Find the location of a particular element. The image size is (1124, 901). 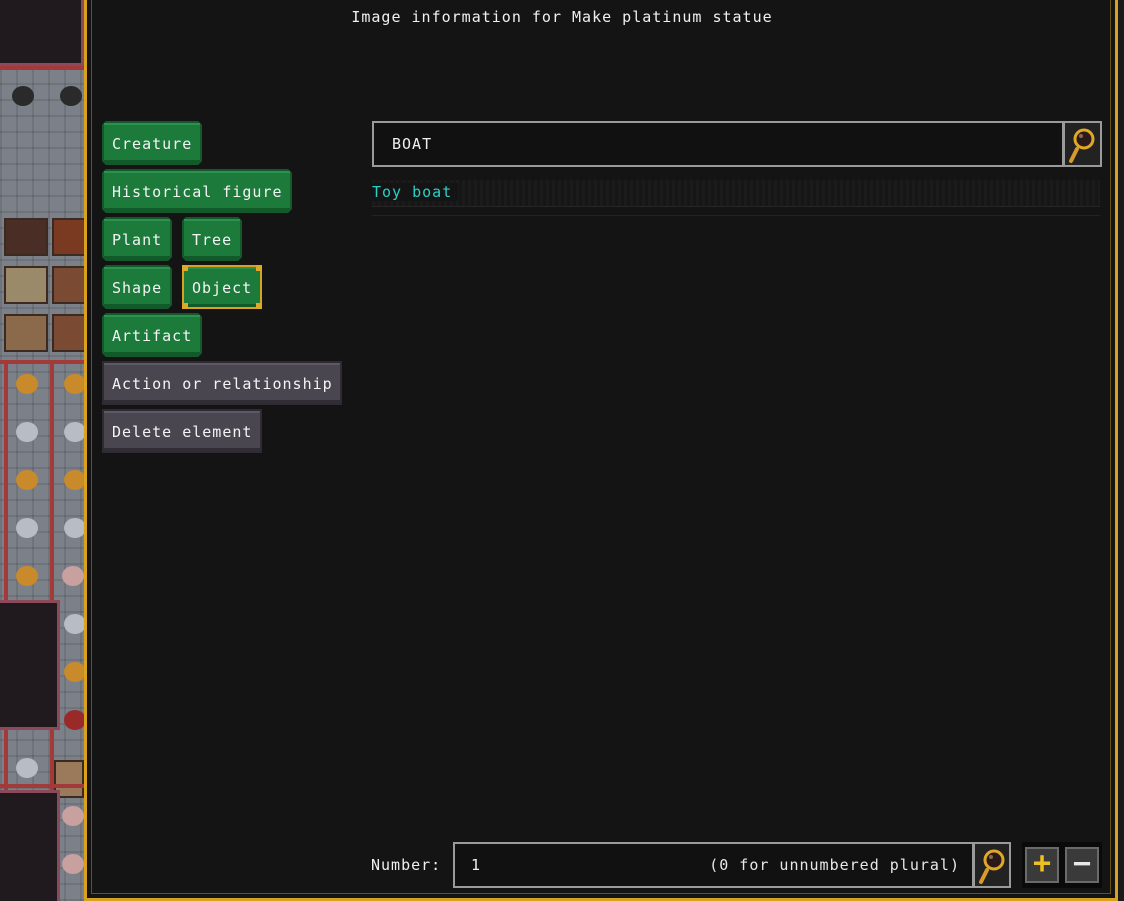

category-creature-button: Creature is located at coordinates (152, 143).